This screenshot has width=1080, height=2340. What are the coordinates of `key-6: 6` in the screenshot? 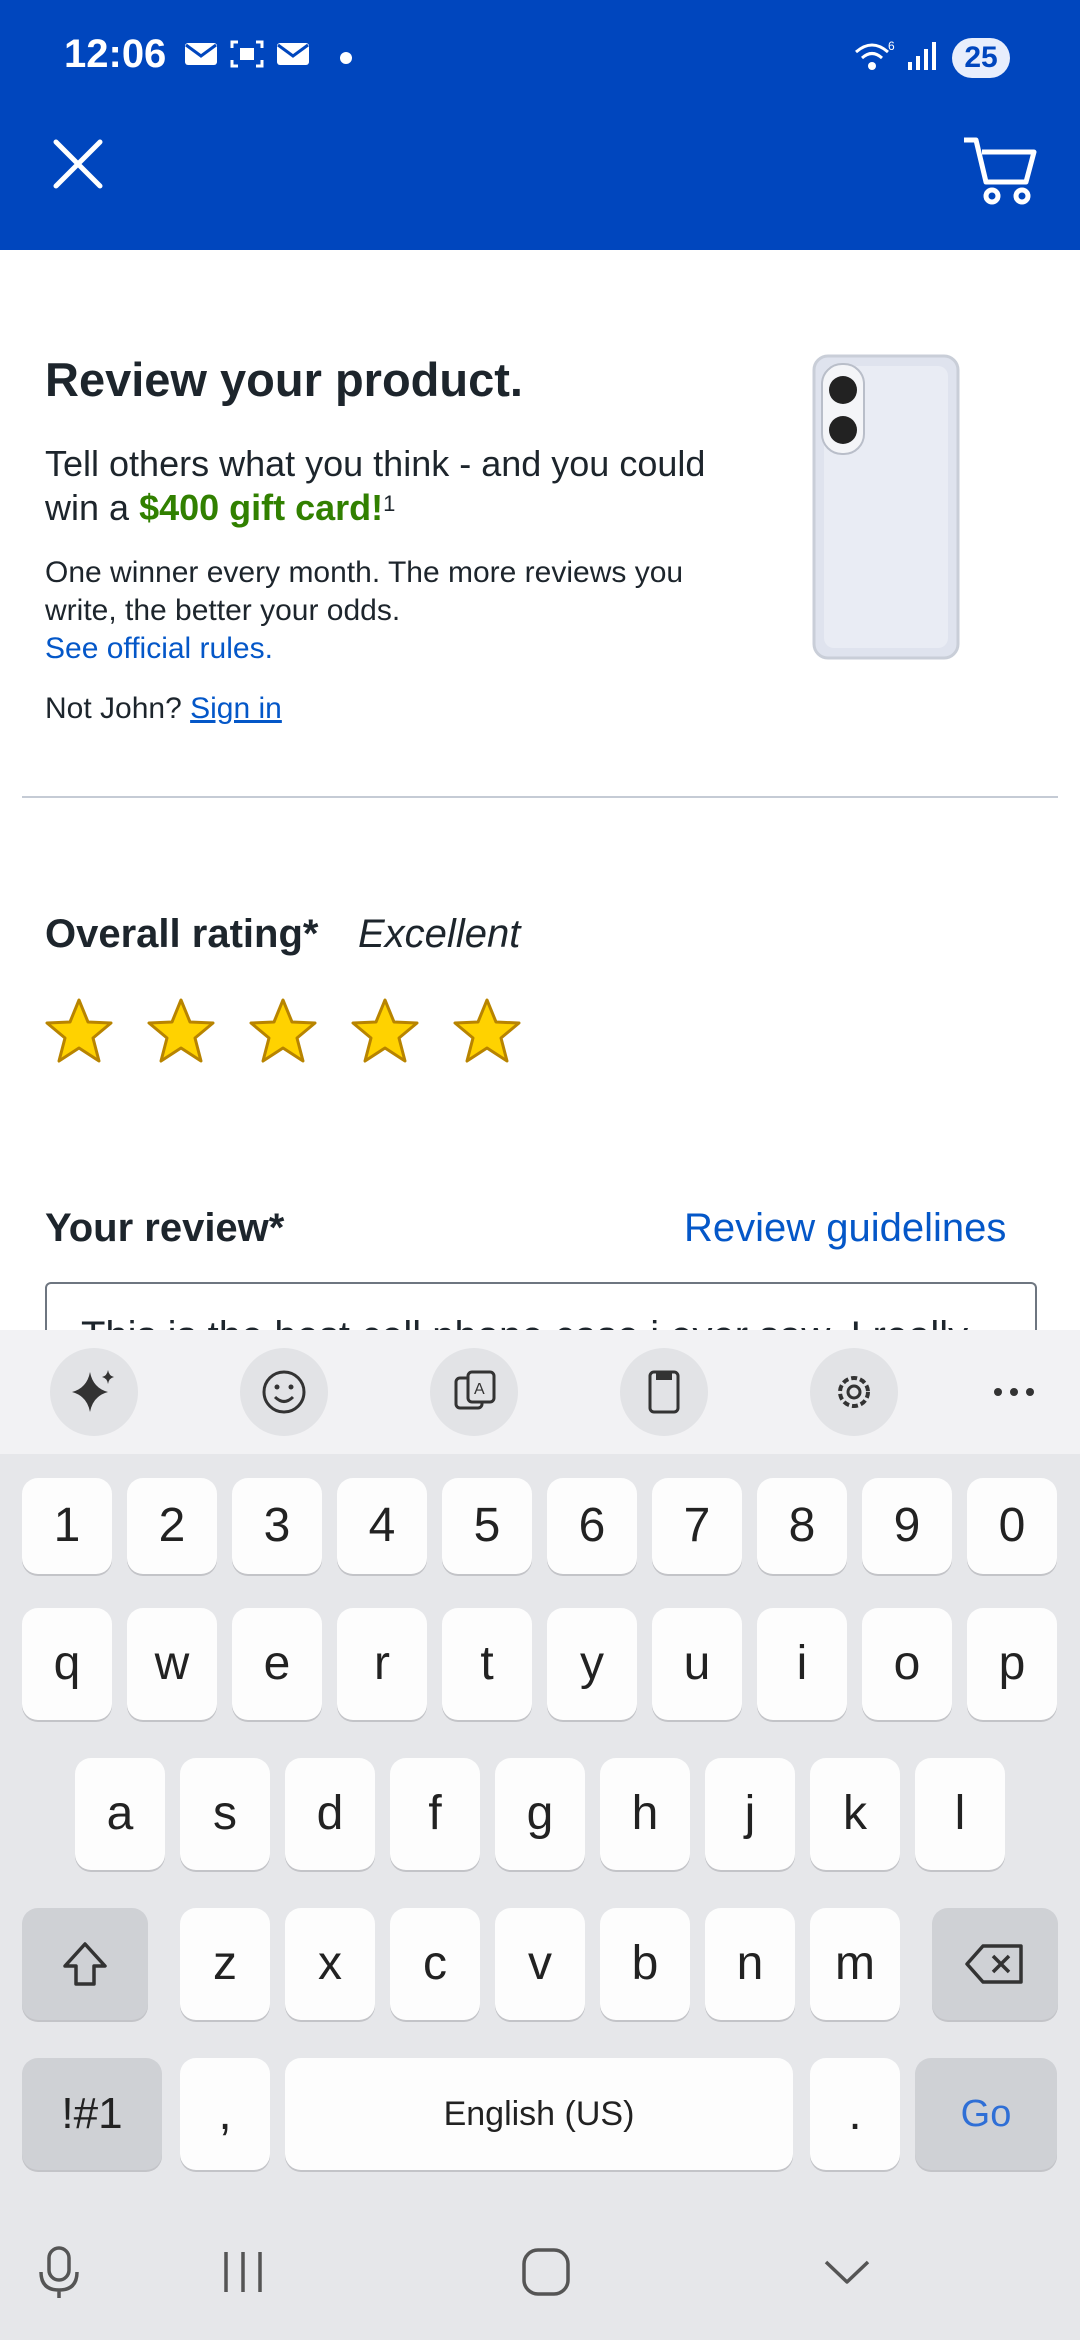 It's located at (592, 1526).